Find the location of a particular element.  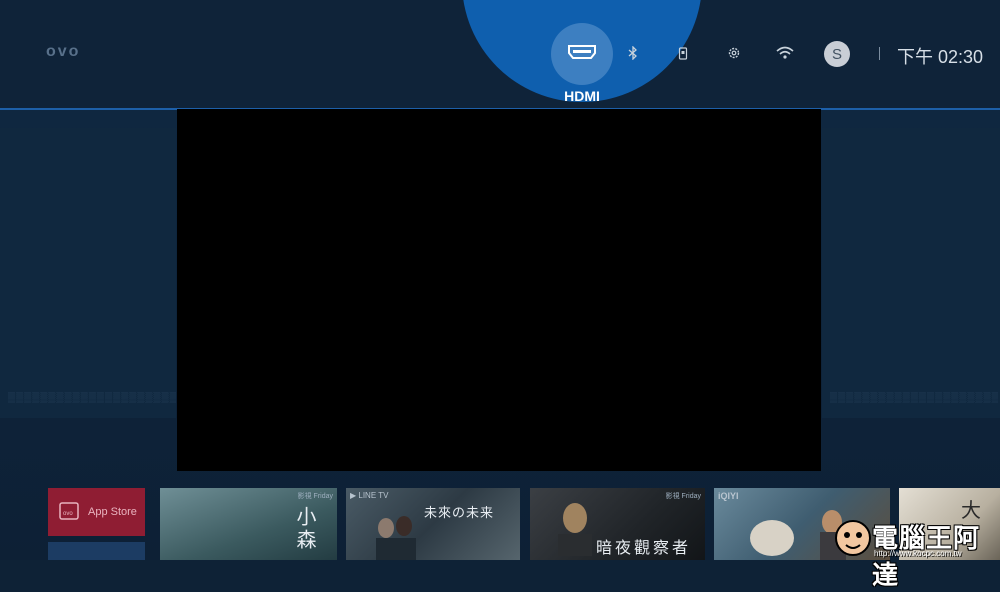

mascot-icon is located at coordinates (853, 538).